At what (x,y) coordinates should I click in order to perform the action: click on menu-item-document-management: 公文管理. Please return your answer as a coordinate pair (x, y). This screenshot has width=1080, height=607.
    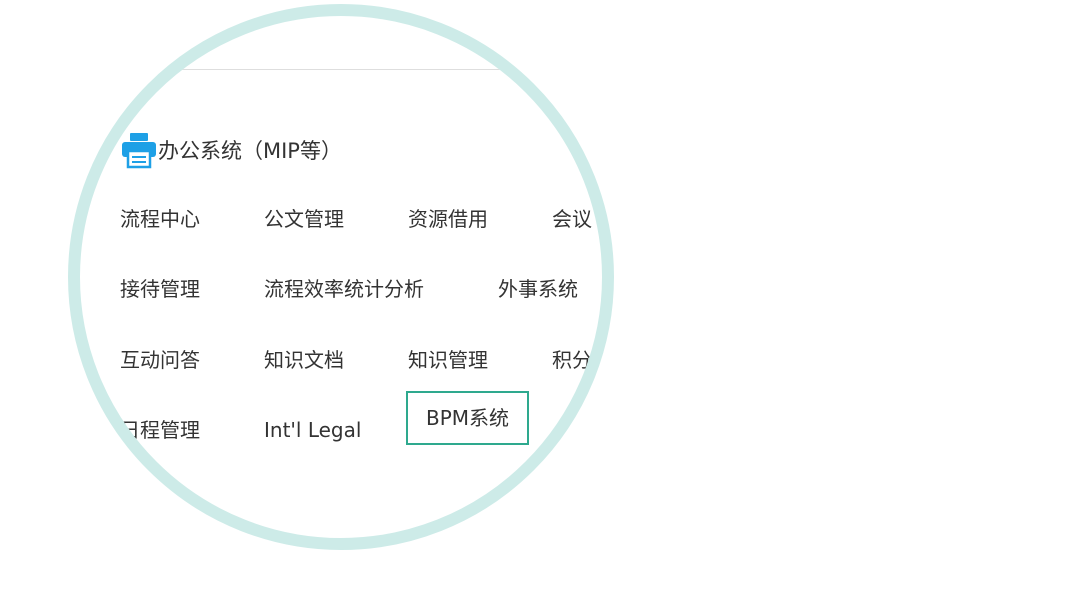
    Looking at the image, I should click on (304, 219).